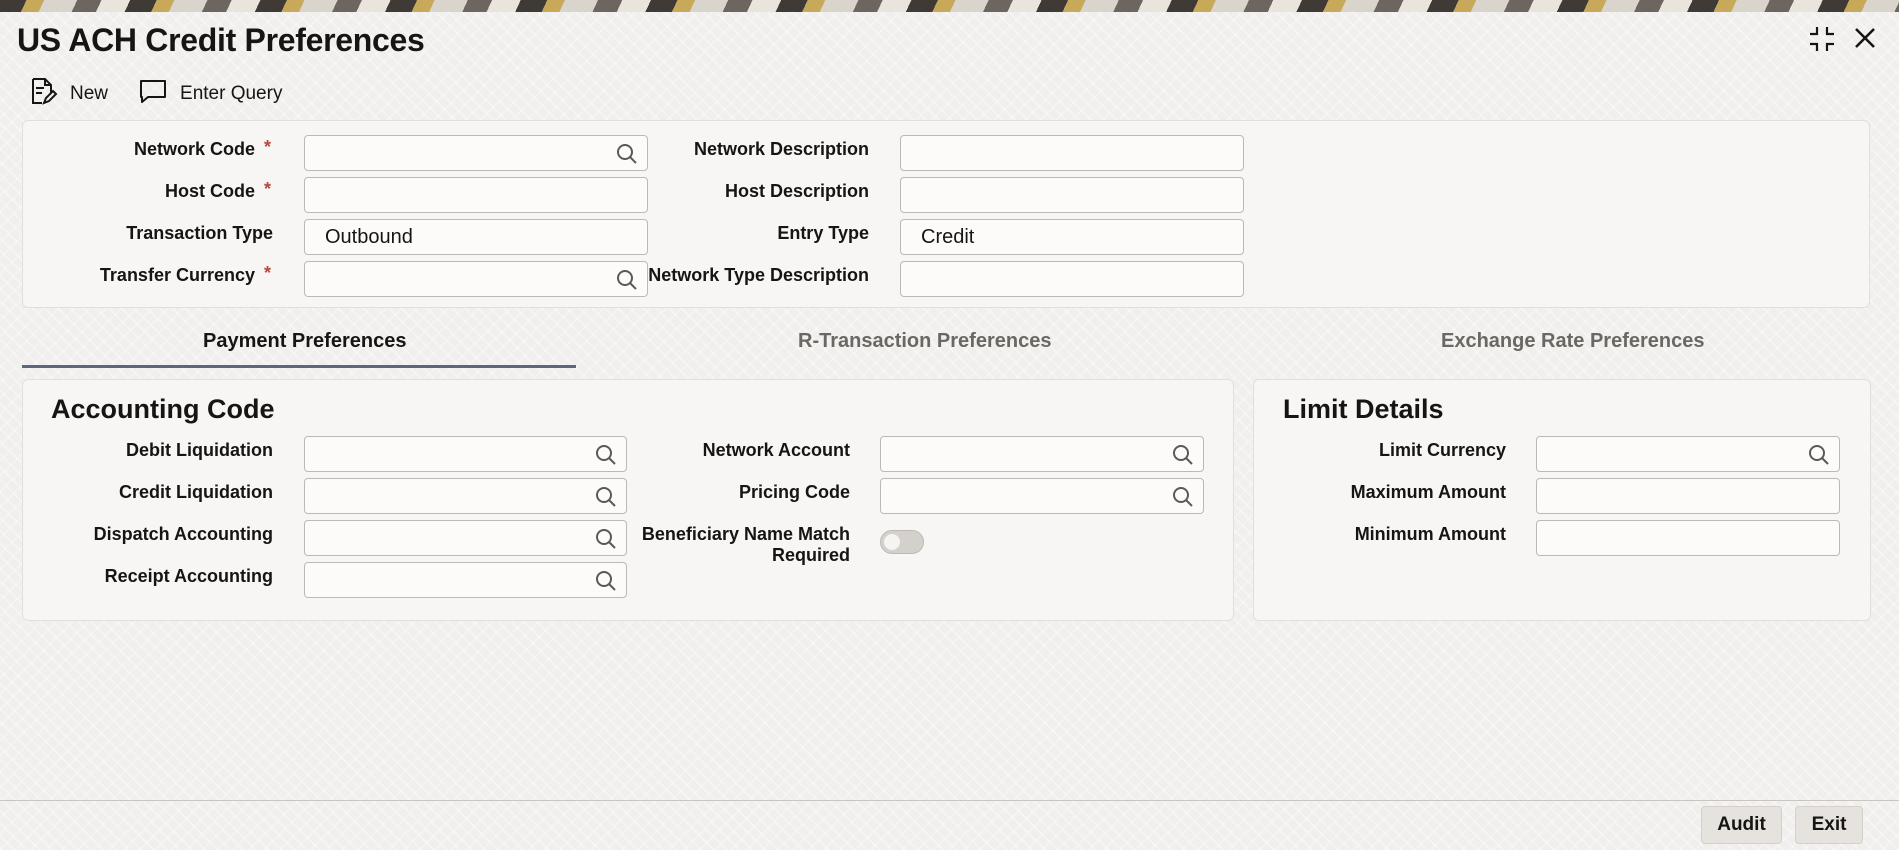  I want to click on entry-type-label: Entry Type, so click(823, 233).